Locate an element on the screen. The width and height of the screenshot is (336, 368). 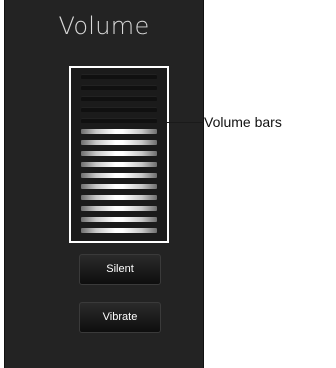
callout-line is located at coordinates (184, 122).